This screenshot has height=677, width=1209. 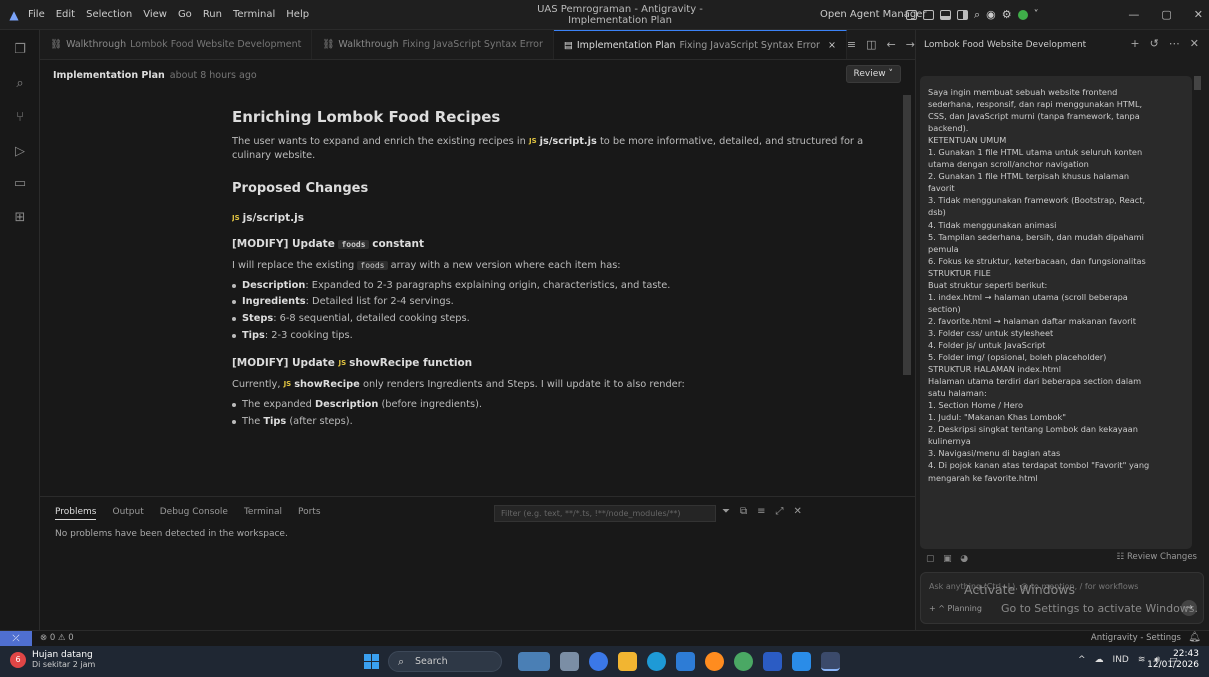 What do you see at coordinates (212, 14) in the screenshot?
I see `menu-run: Run` at bounding box center [212, 14].